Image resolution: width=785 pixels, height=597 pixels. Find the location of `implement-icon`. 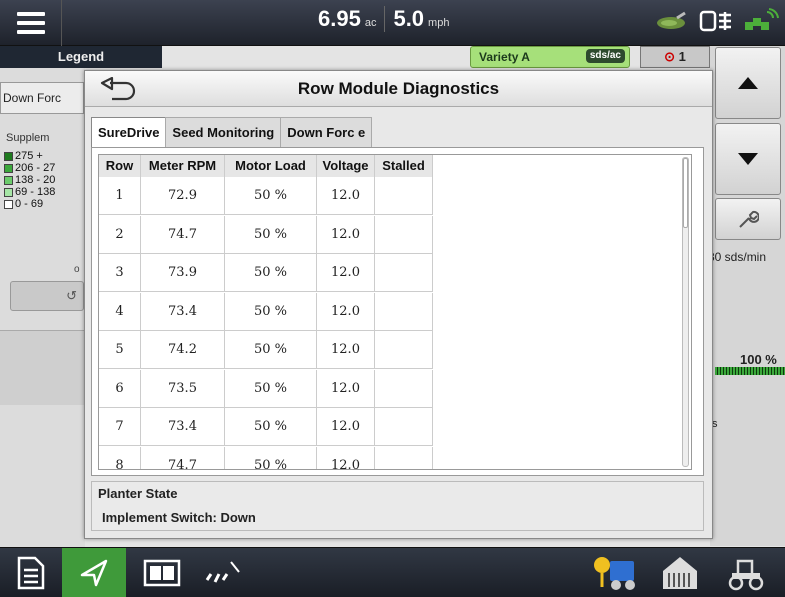

implement-icon is located at coordinates (614, 573).